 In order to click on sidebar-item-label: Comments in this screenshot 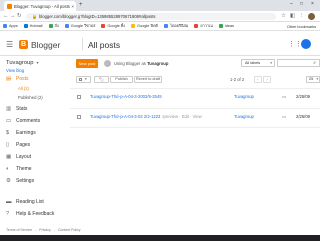, I will do `click(28, 121)`.